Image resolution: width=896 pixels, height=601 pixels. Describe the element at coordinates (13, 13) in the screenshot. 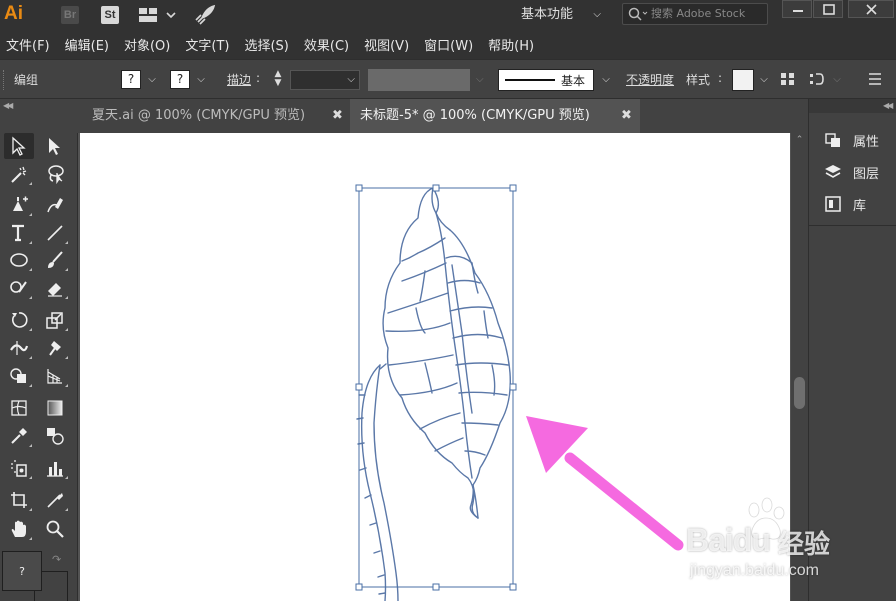

I see `illustrator-logo: Ai` at that location.